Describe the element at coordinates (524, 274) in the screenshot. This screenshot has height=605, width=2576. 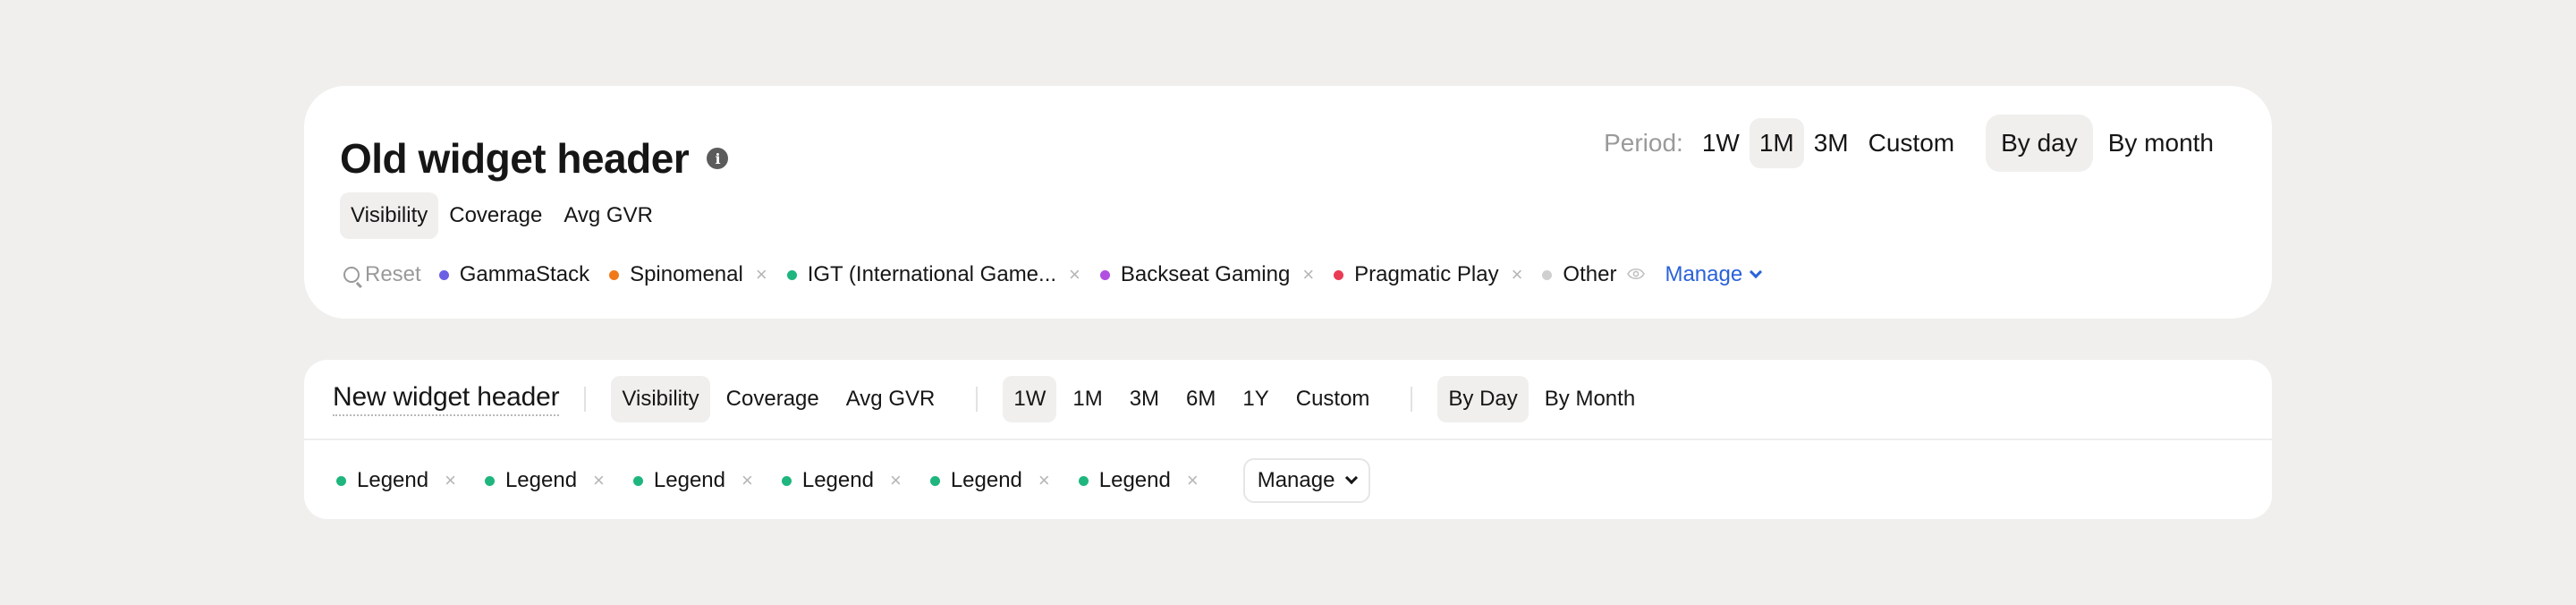
I see `legend-label: GammaStack` at that location.